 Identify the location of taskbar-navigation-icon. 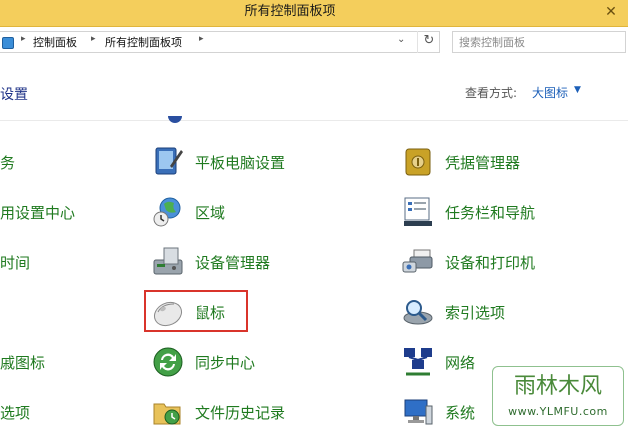
(418, 211).